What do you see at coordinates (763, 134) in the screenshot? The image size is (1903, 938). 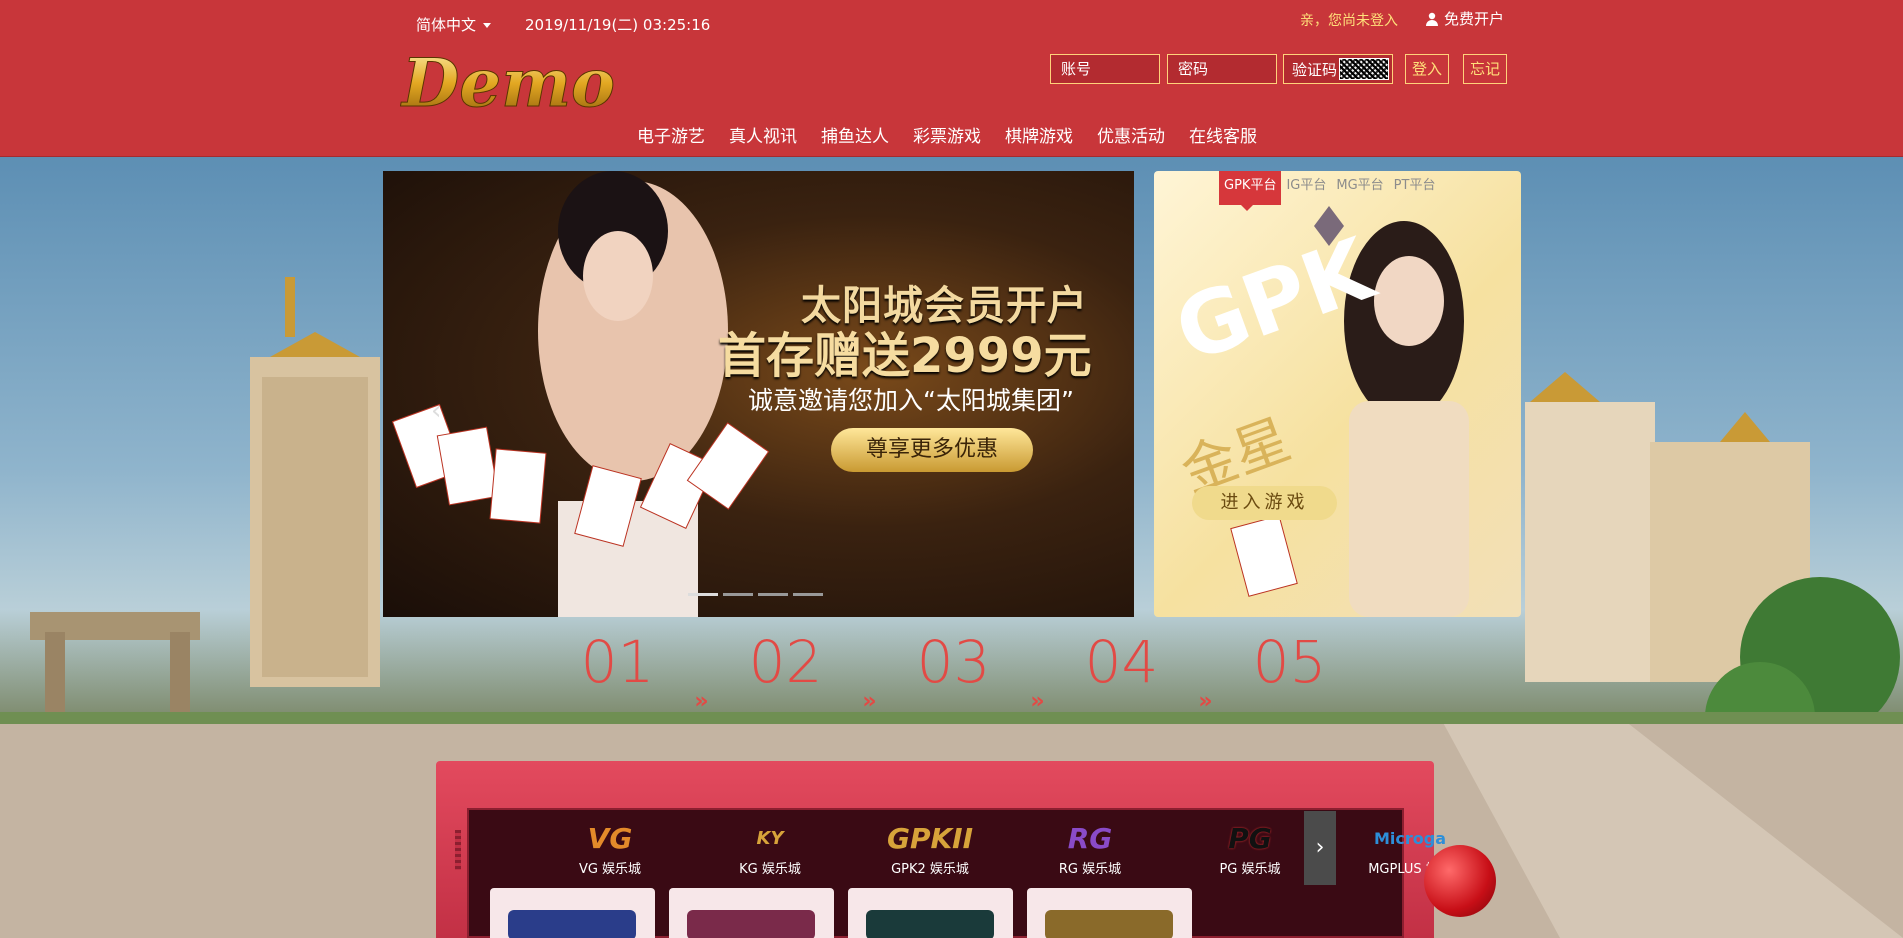 I see `nav-item-live: 真人视讯` at bounding box center [763, 134].